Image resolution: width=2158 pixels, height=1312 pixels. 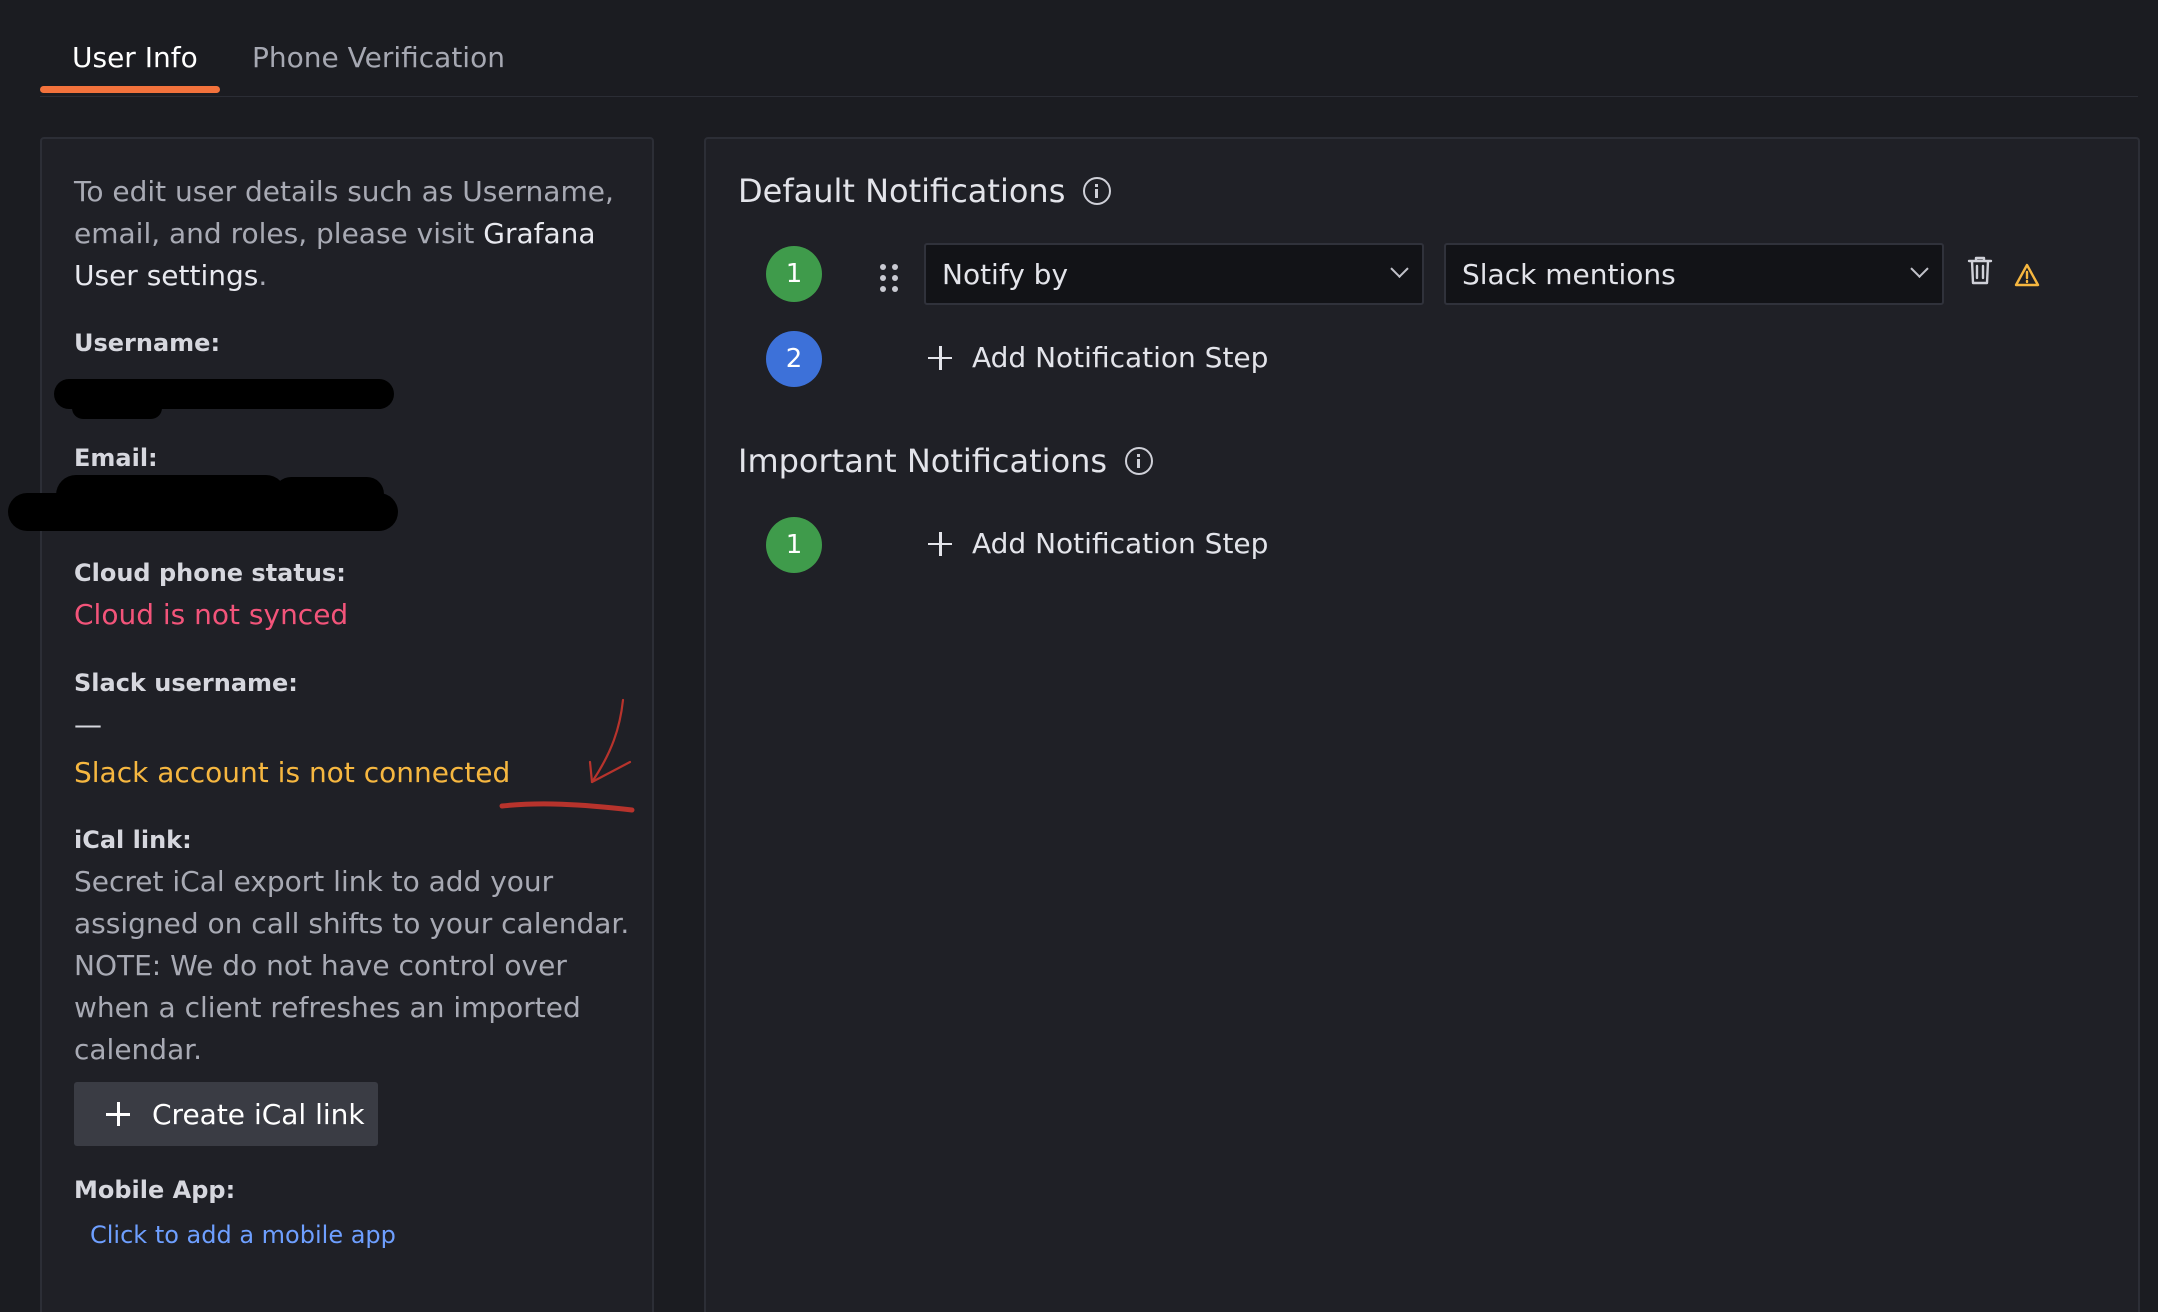 I want to click on email-label: Email:, so click(x=116, y=458).